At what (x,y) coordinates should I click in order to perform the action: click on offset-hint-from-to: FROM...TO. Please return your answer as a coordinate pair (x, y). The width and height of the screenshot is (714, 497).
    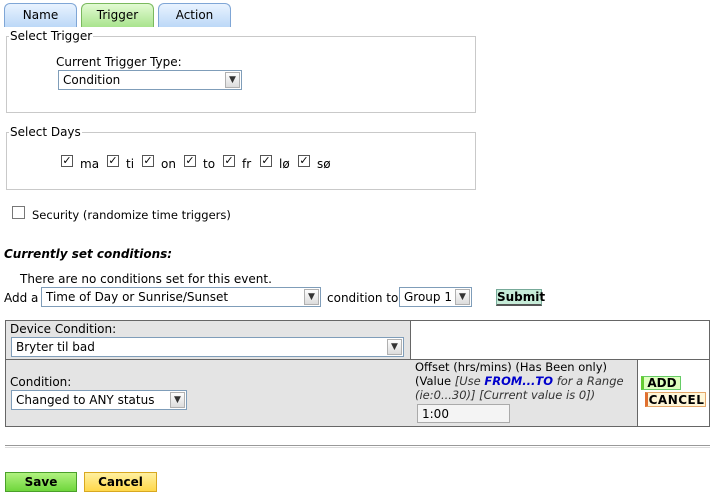
    Looking at the image, I should click on (519, 381).